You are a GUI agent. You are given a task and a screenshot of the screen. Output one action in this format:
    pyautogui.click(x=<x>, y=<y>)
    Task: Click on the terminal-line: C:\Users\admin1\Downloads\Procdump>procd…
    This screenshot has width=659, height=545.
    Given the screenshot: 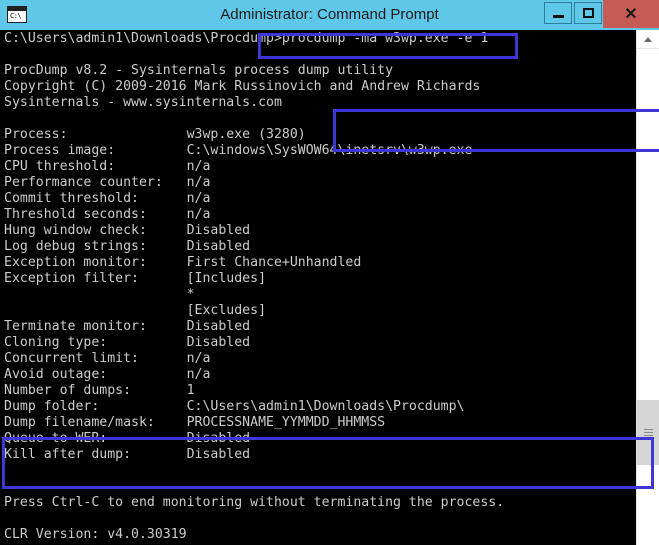 What is the action you would take?
    pyautogui.click(x=246, y=38)
    